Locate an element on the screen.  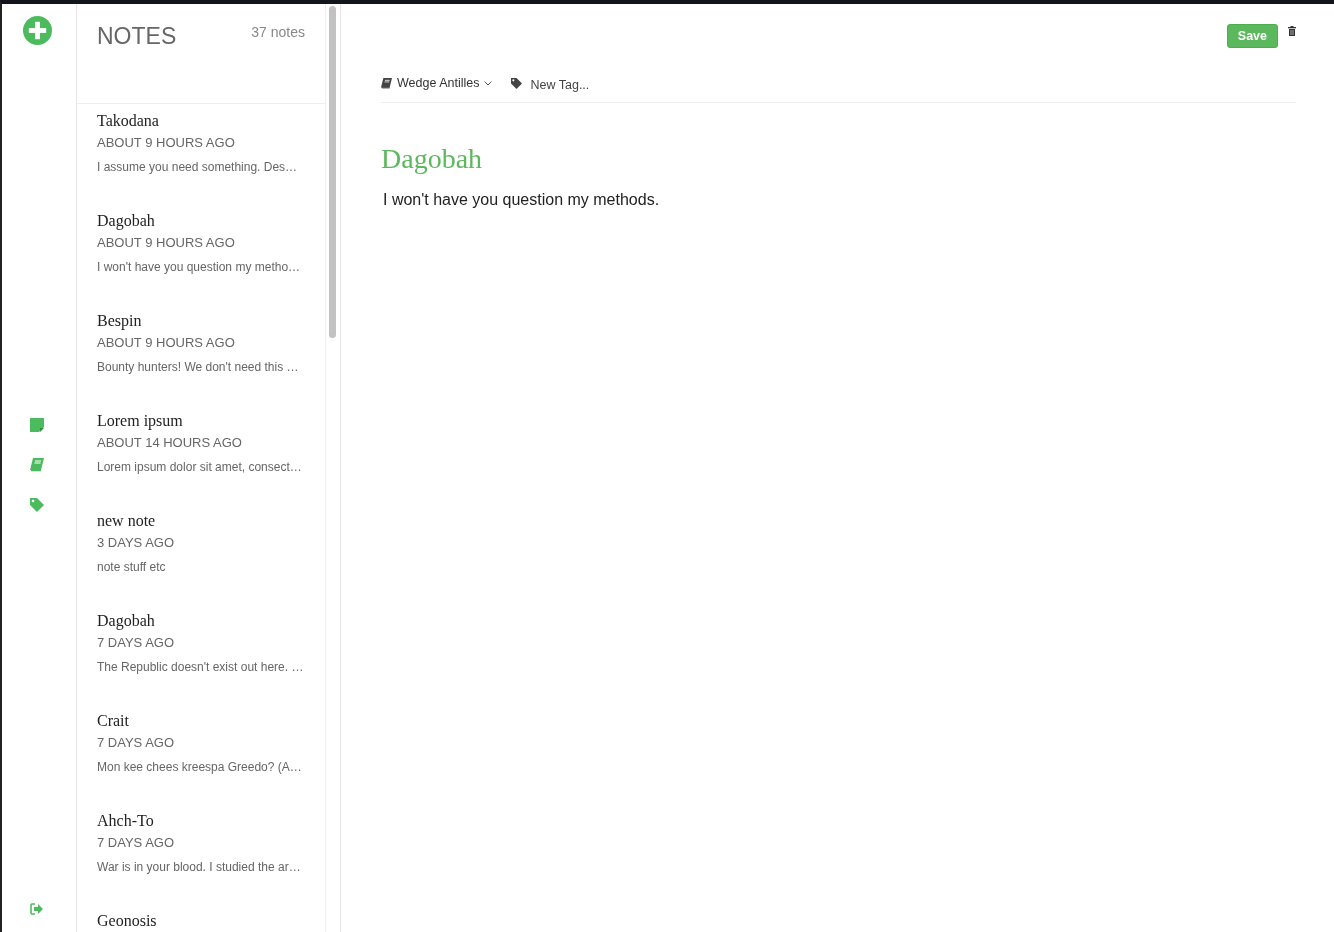
note-preview: note stuff etc is located at coordinates (131, 567).